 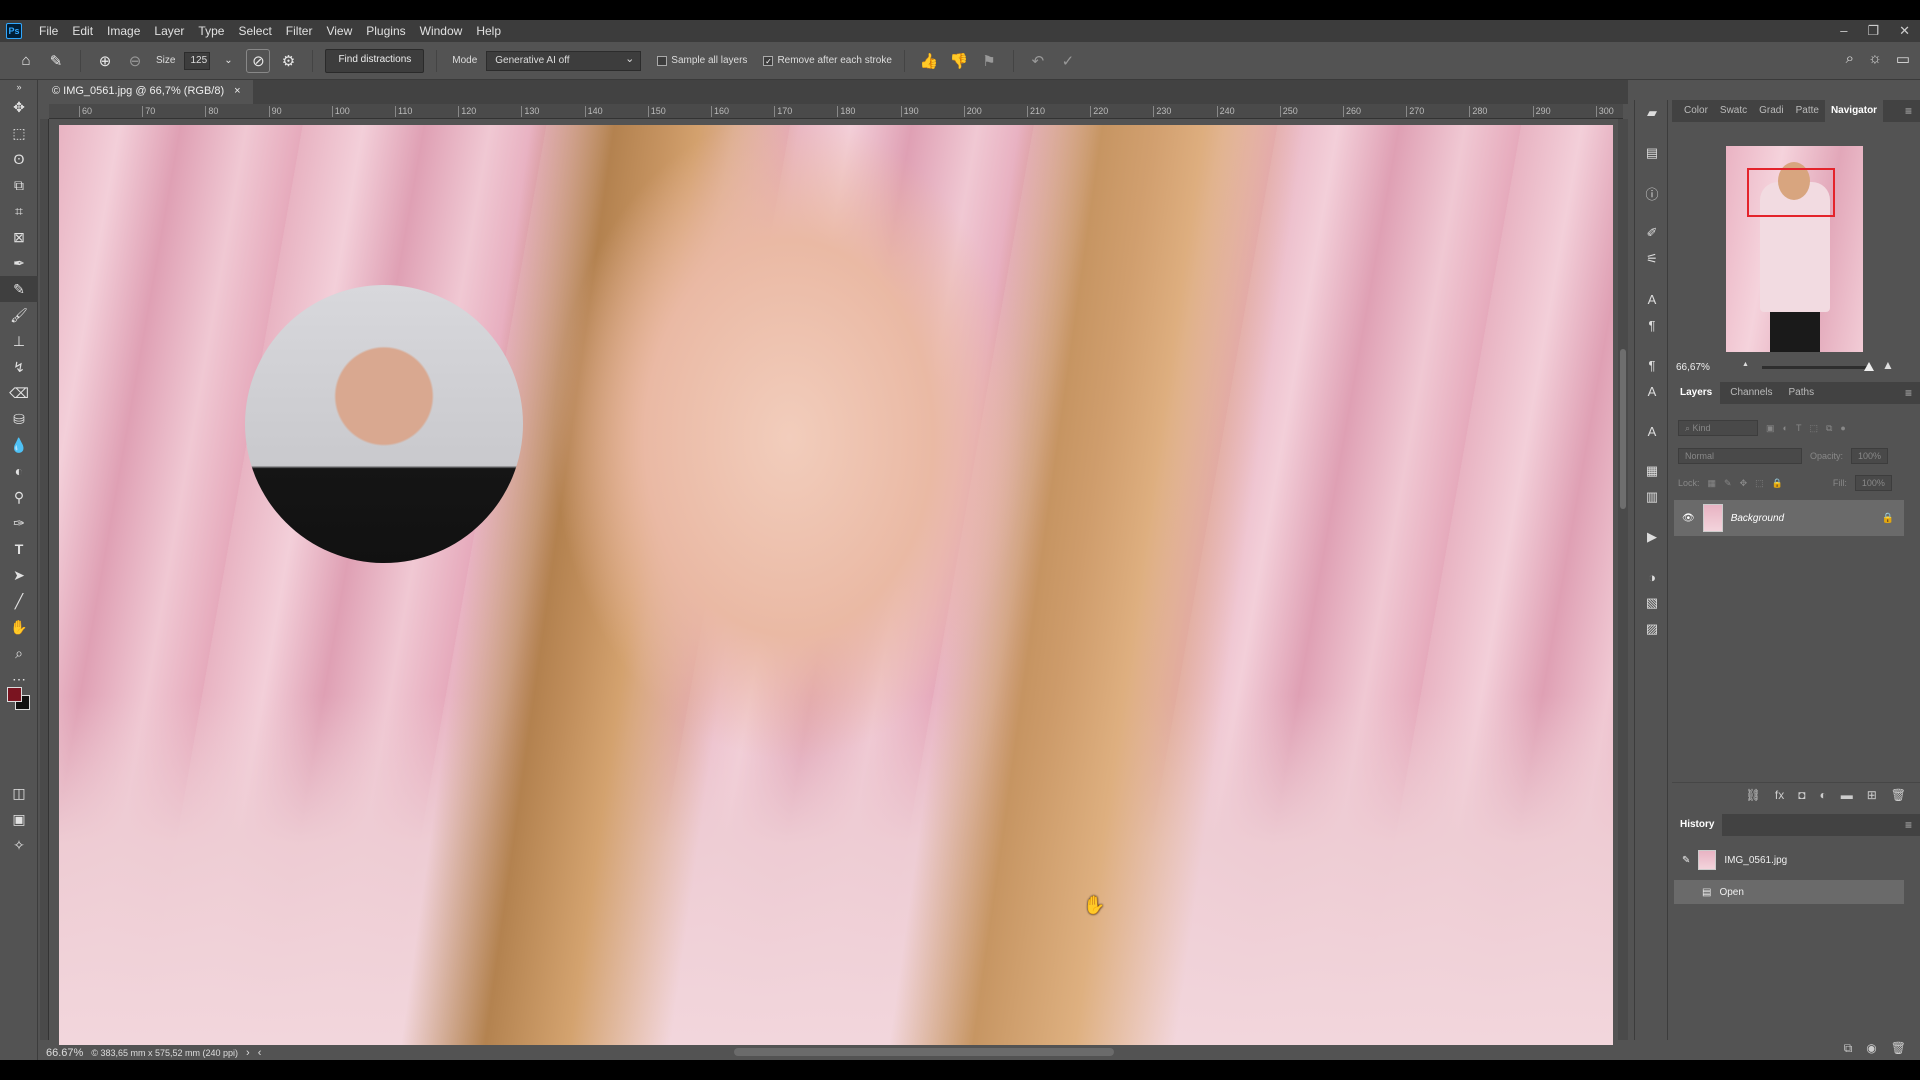 I want to click on delete-state-icon: 🗑, so click(x=1898, y=1048).